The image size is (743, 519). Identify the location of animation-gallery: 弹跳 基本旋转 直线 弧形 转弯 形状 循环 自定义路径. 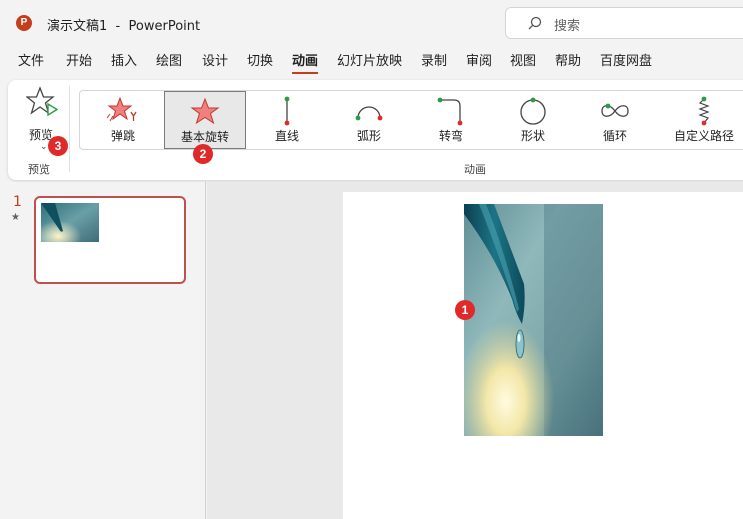
(411, 120).